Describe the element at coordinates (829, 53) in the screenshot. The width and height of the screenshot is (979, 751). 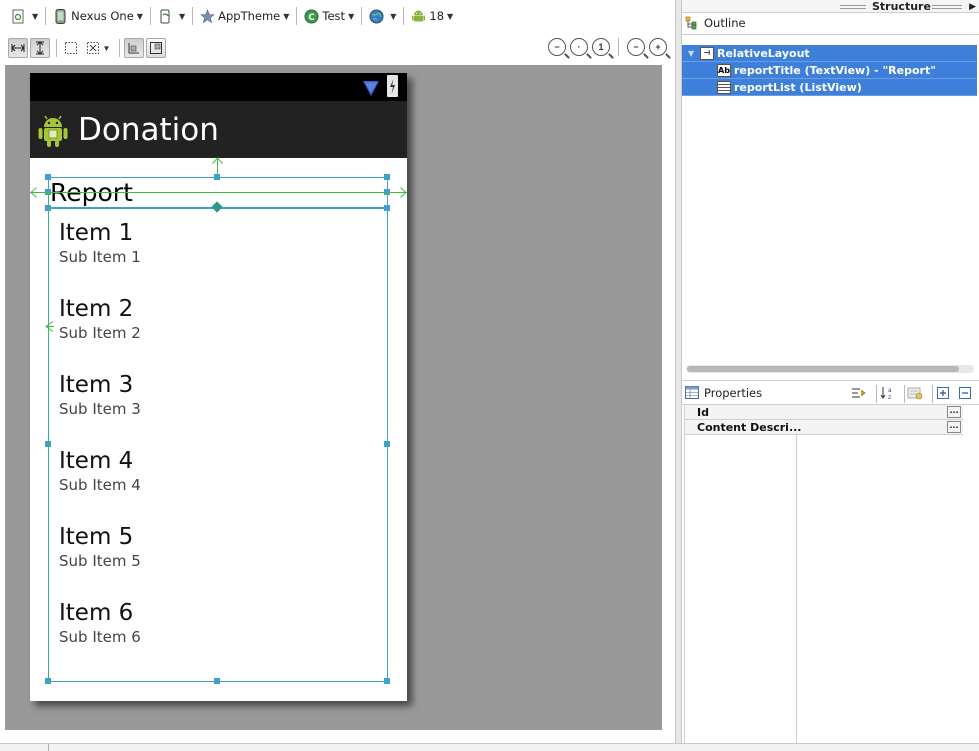
I see `tree-item-relativelayout: ▼ ⊣ RelativeLayout` at that location.